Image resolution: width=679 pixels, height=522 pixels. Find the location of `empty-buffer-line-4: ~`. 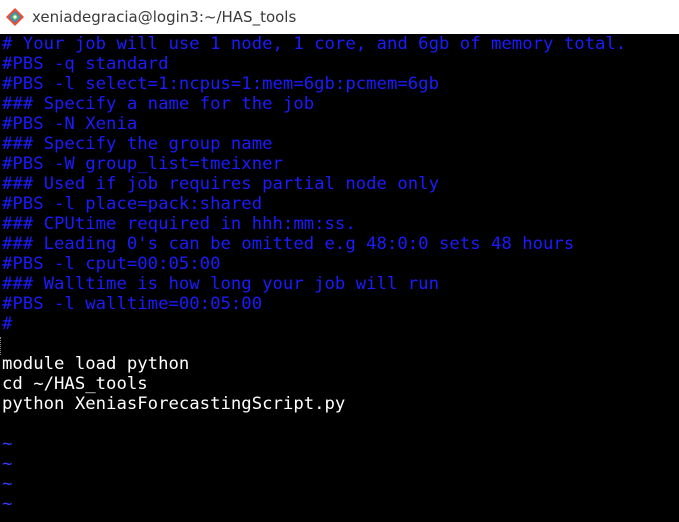

empty-buffer-line-4: ~ is located at coordinates (7, 504).